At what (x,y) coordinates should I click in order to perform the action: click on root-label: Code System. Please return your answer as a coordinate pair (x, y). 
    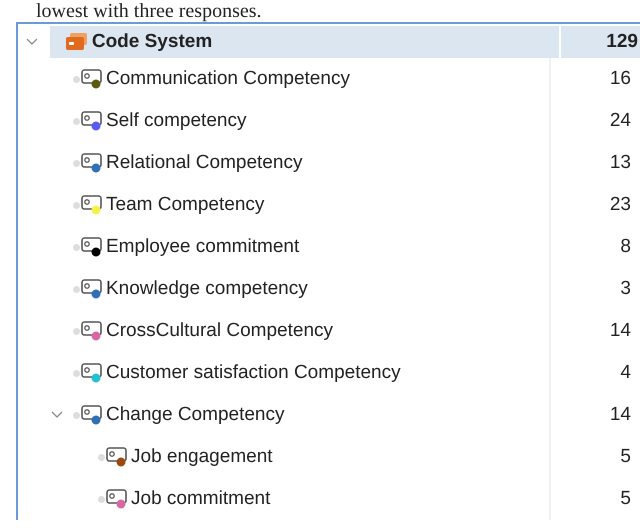
    Looking at the image, I should click on (152, 42).